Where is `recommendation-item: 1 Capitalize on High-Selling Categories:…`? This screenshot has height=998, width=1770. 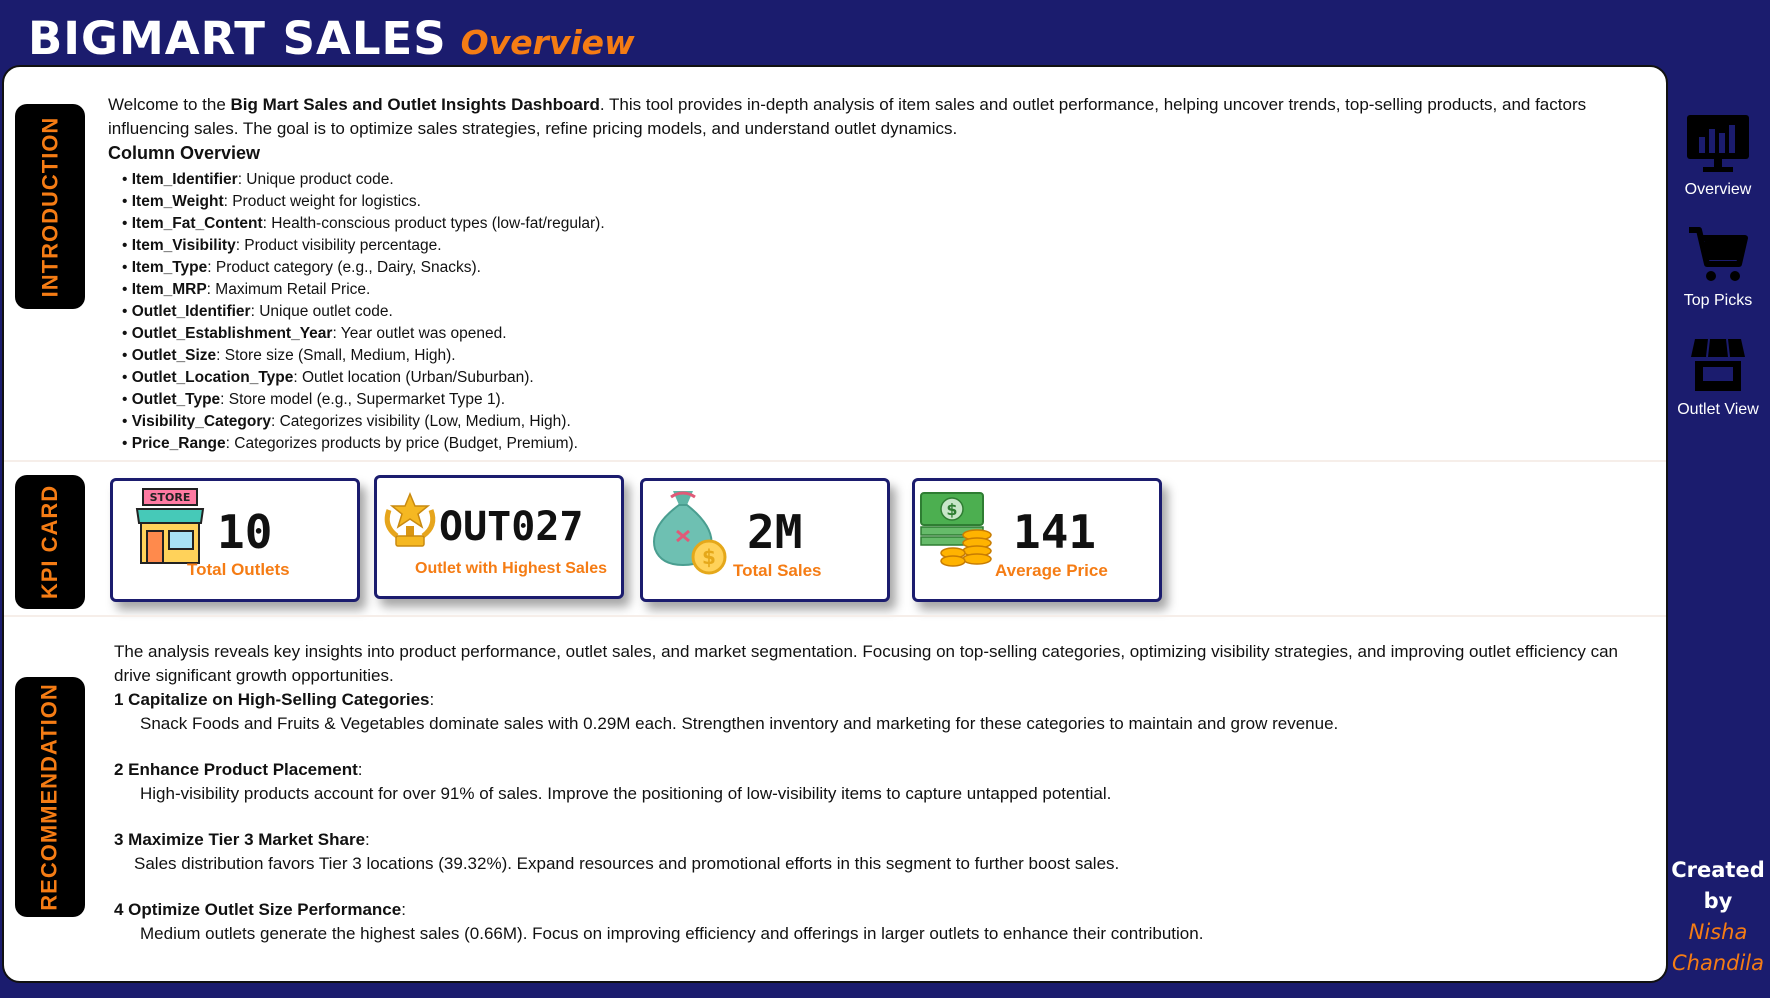
recommendation-item: 1 Capitalize on High-Selling Categories:… is located at coordinates (726, 711).